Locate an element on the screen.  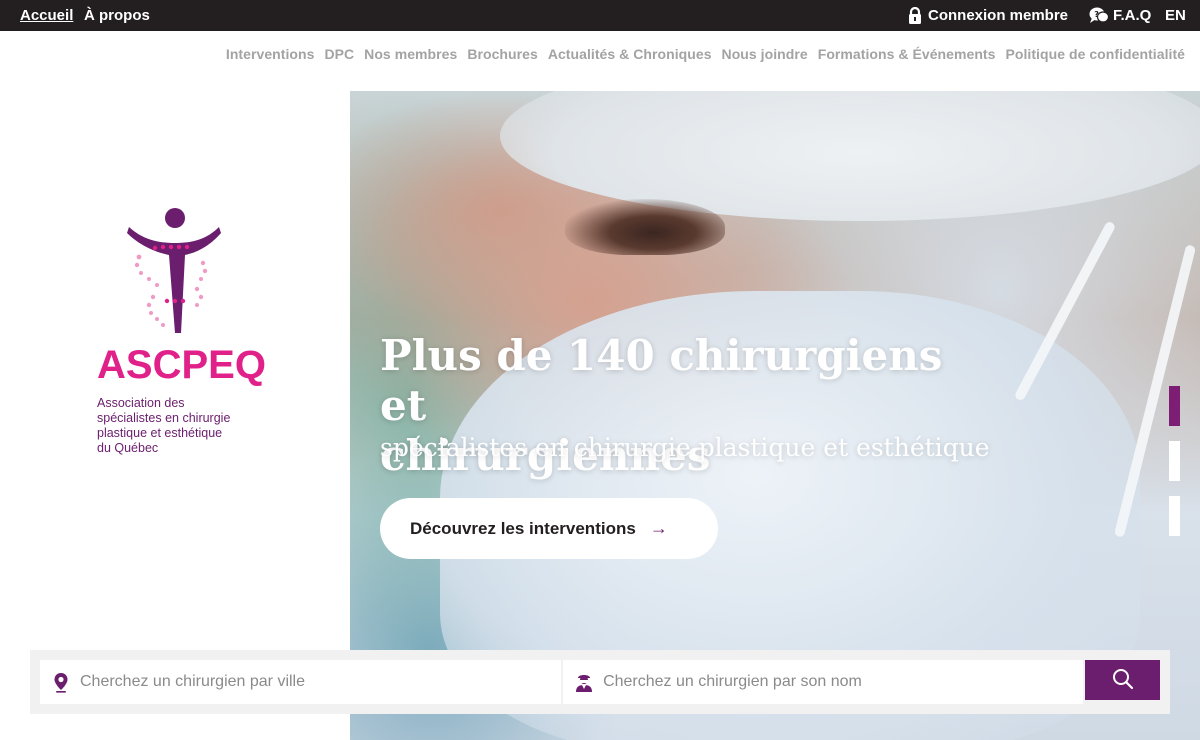
nav-item-members: Nos membres is located at coordinates (410, 54).